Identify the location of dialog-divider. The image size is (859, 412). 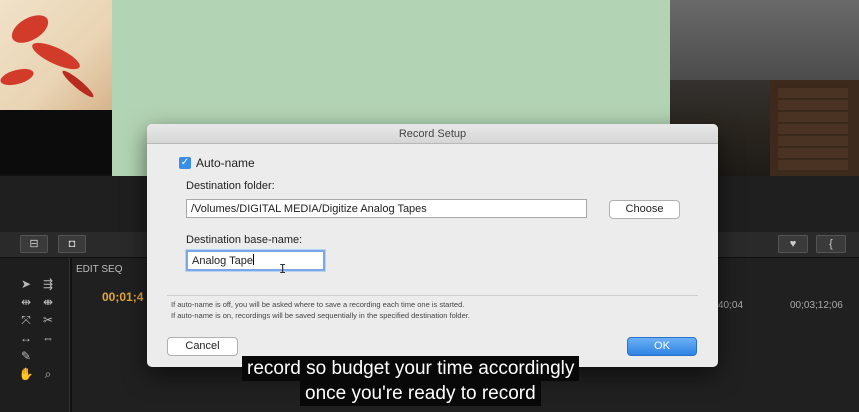
(432, 295).